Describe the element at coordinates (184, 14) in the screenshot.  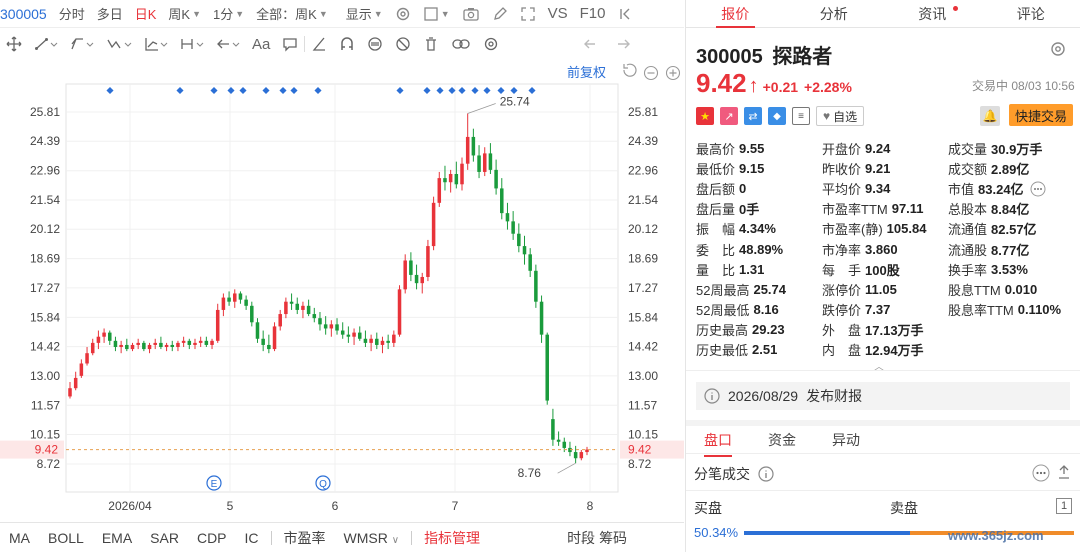
I see `tab-weekly-k: 周K ▼` at that location.